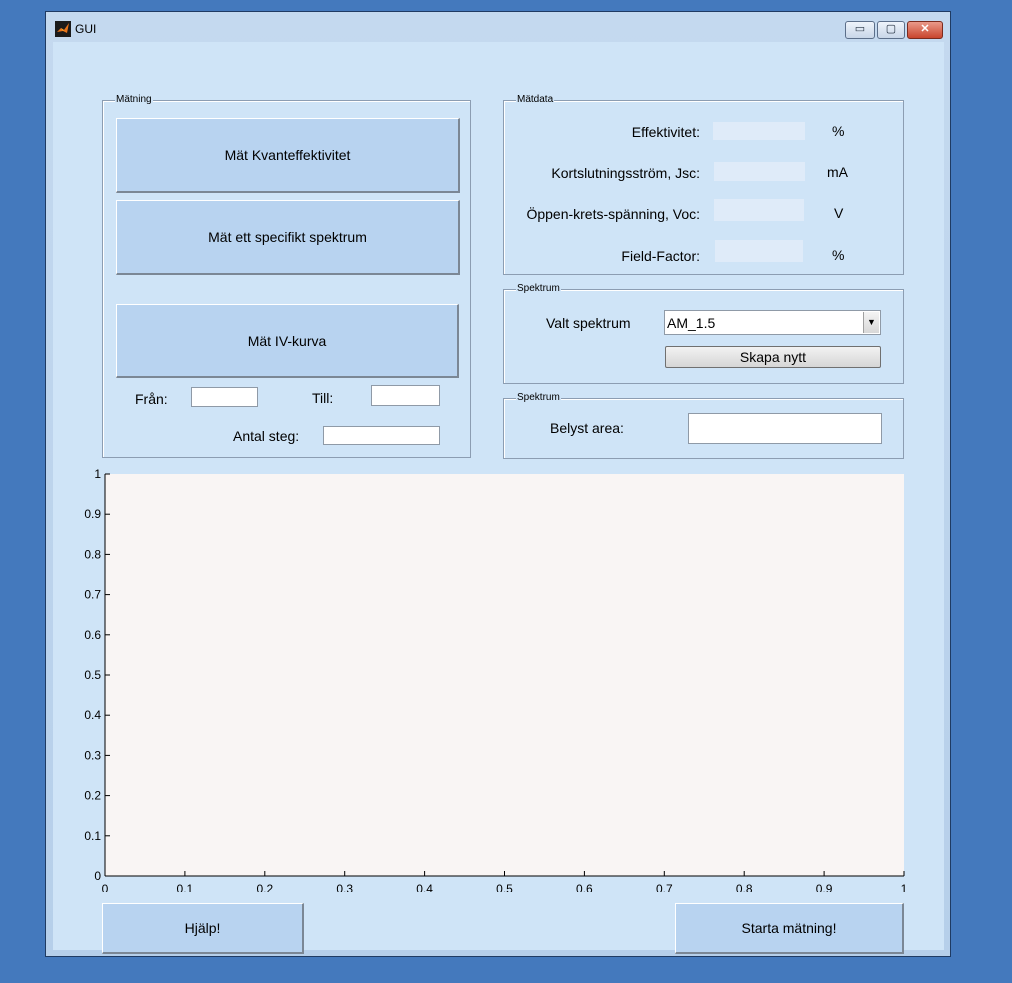 This screenshot has width=1012, height=983. What do you see at coordinates (498, 28) in the screenshot?
I see `title-bar: GUI ▭ ▢ ✕` at bounding box center [498, 28].